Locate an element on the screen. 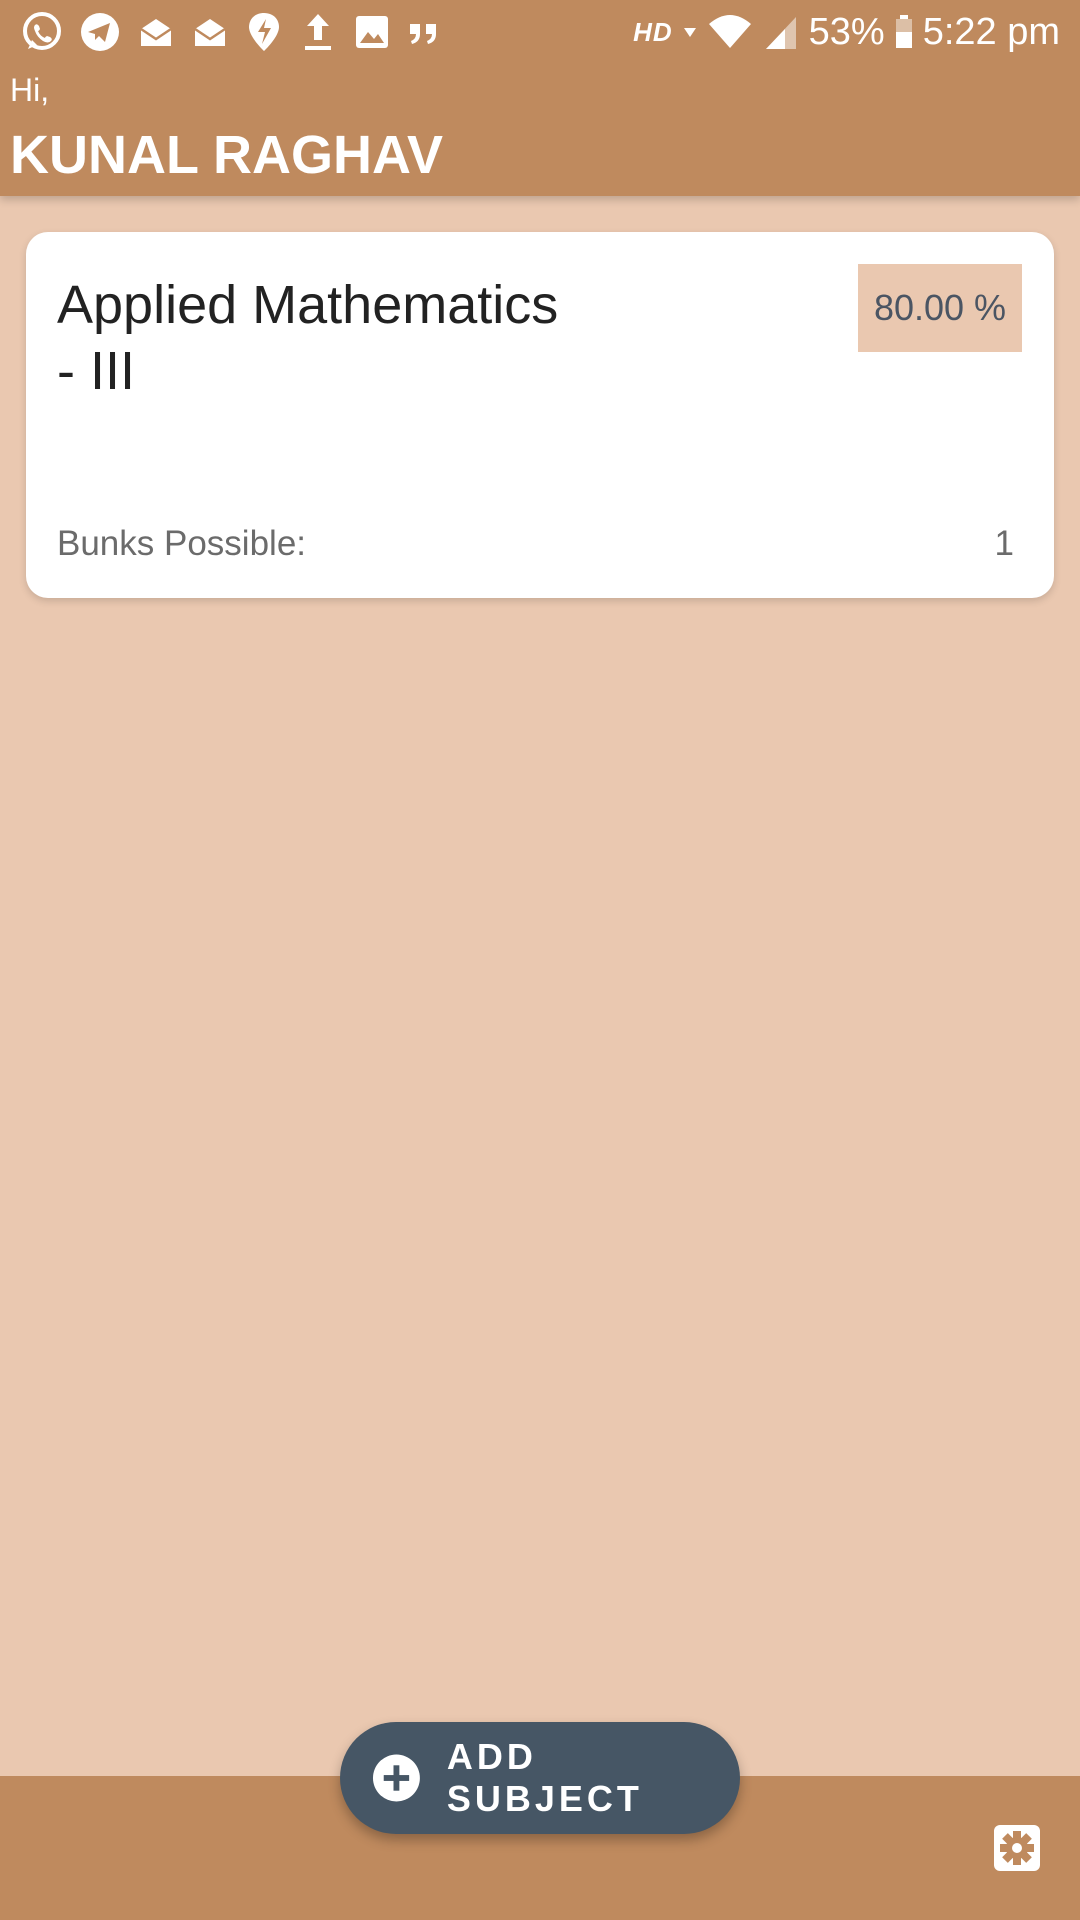 The height and width of the screenshot is (1920, 1080). location-icon is located at coordinates (264, 32).